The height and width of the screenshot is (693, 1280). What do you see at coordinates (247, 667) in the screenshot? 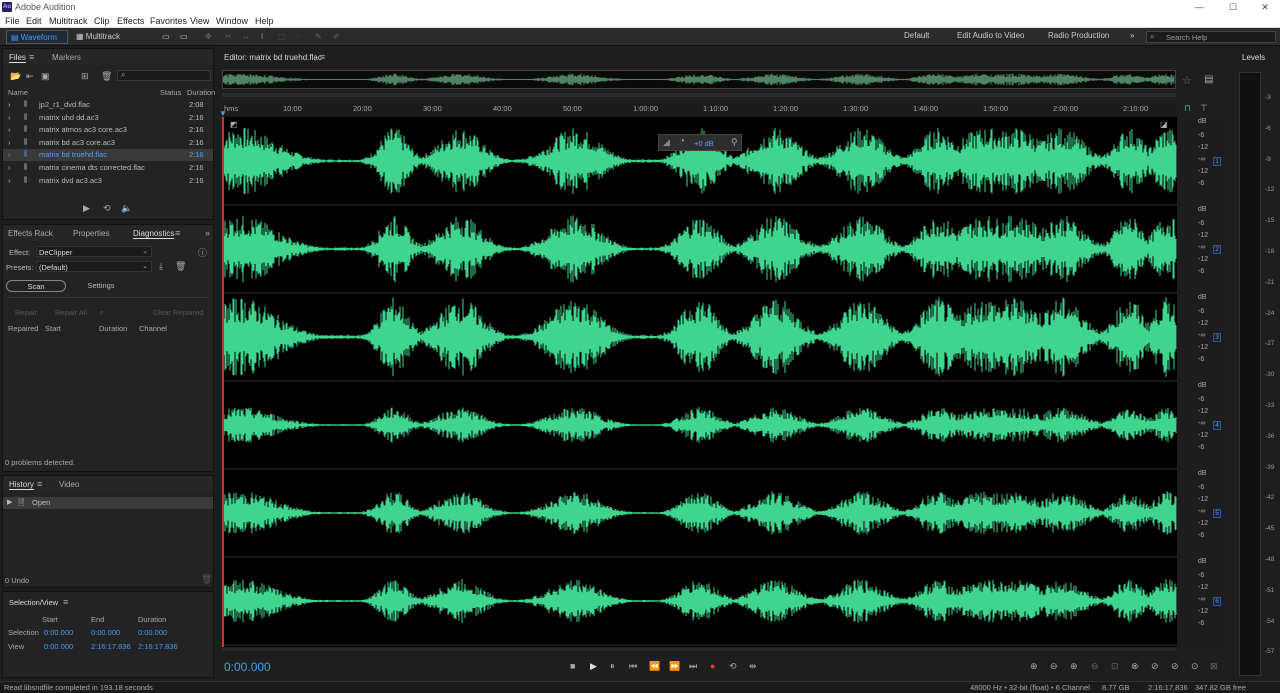
I see `current-time: 0:00.000` at bounding box center [247, 667].